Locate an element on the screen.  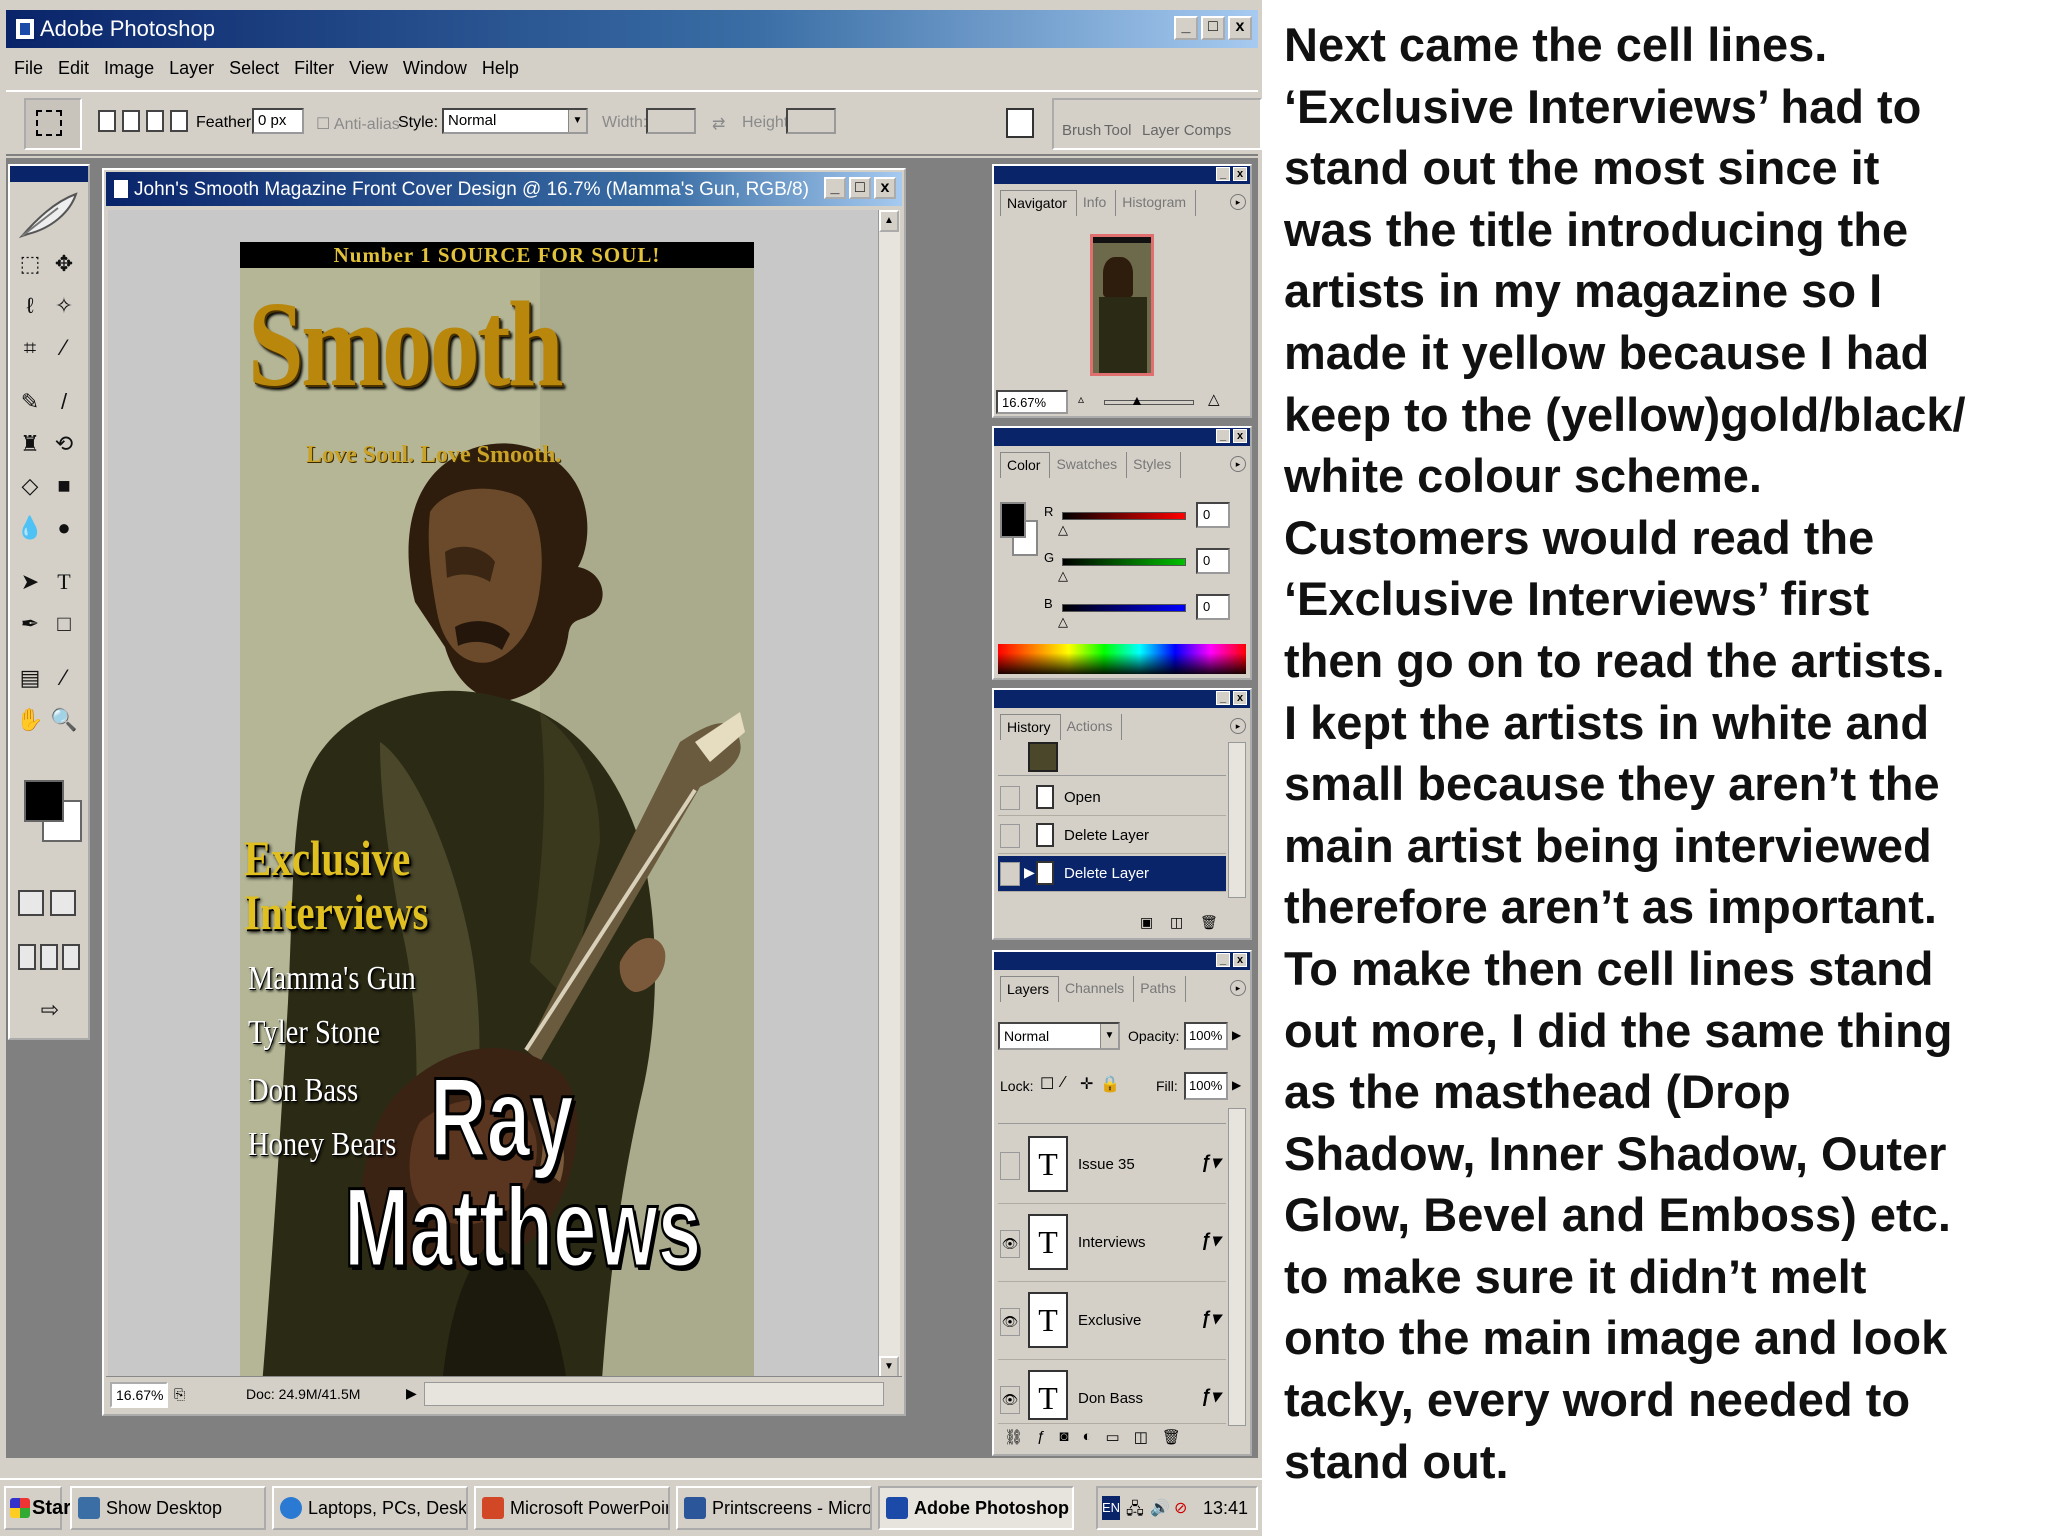
marquee-tool-icon: ⬚ is located at coordinates (30, 264).